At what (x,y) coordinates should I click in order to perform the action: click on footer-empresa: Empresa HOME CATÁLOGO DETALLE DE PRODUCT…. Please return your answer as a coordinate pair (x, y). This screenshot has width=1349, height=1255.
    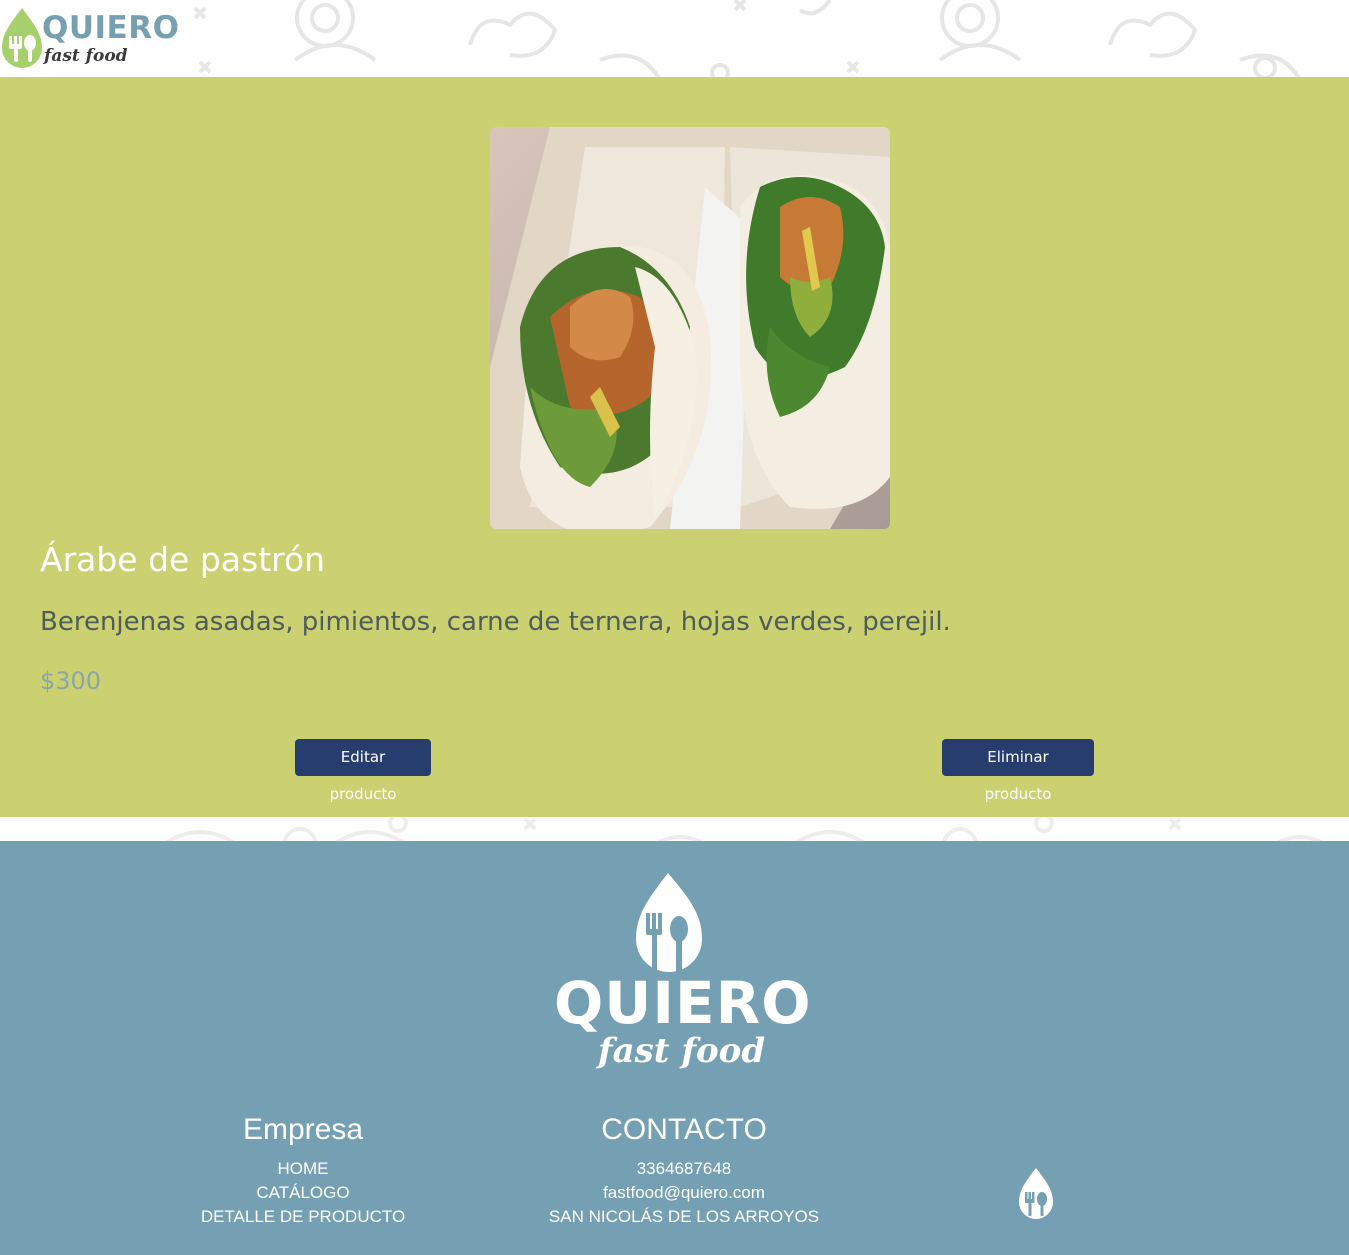
    Looking at the image, I should click on (303, 1171).